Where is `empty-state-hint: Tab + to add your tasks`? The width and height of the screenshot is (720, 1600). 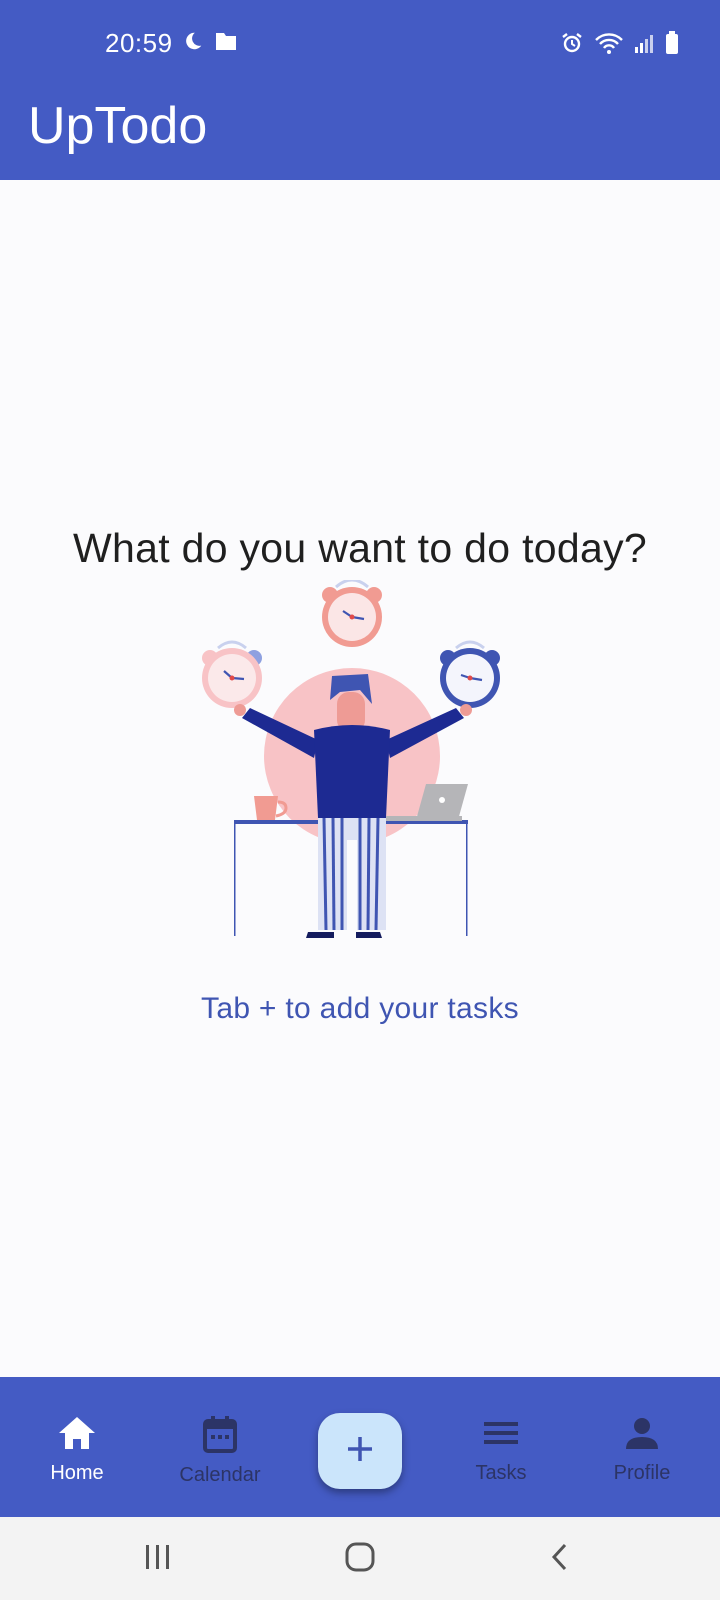 empty-state-hint: Tab + to add your tasks is located at coordinates (360, 1008).